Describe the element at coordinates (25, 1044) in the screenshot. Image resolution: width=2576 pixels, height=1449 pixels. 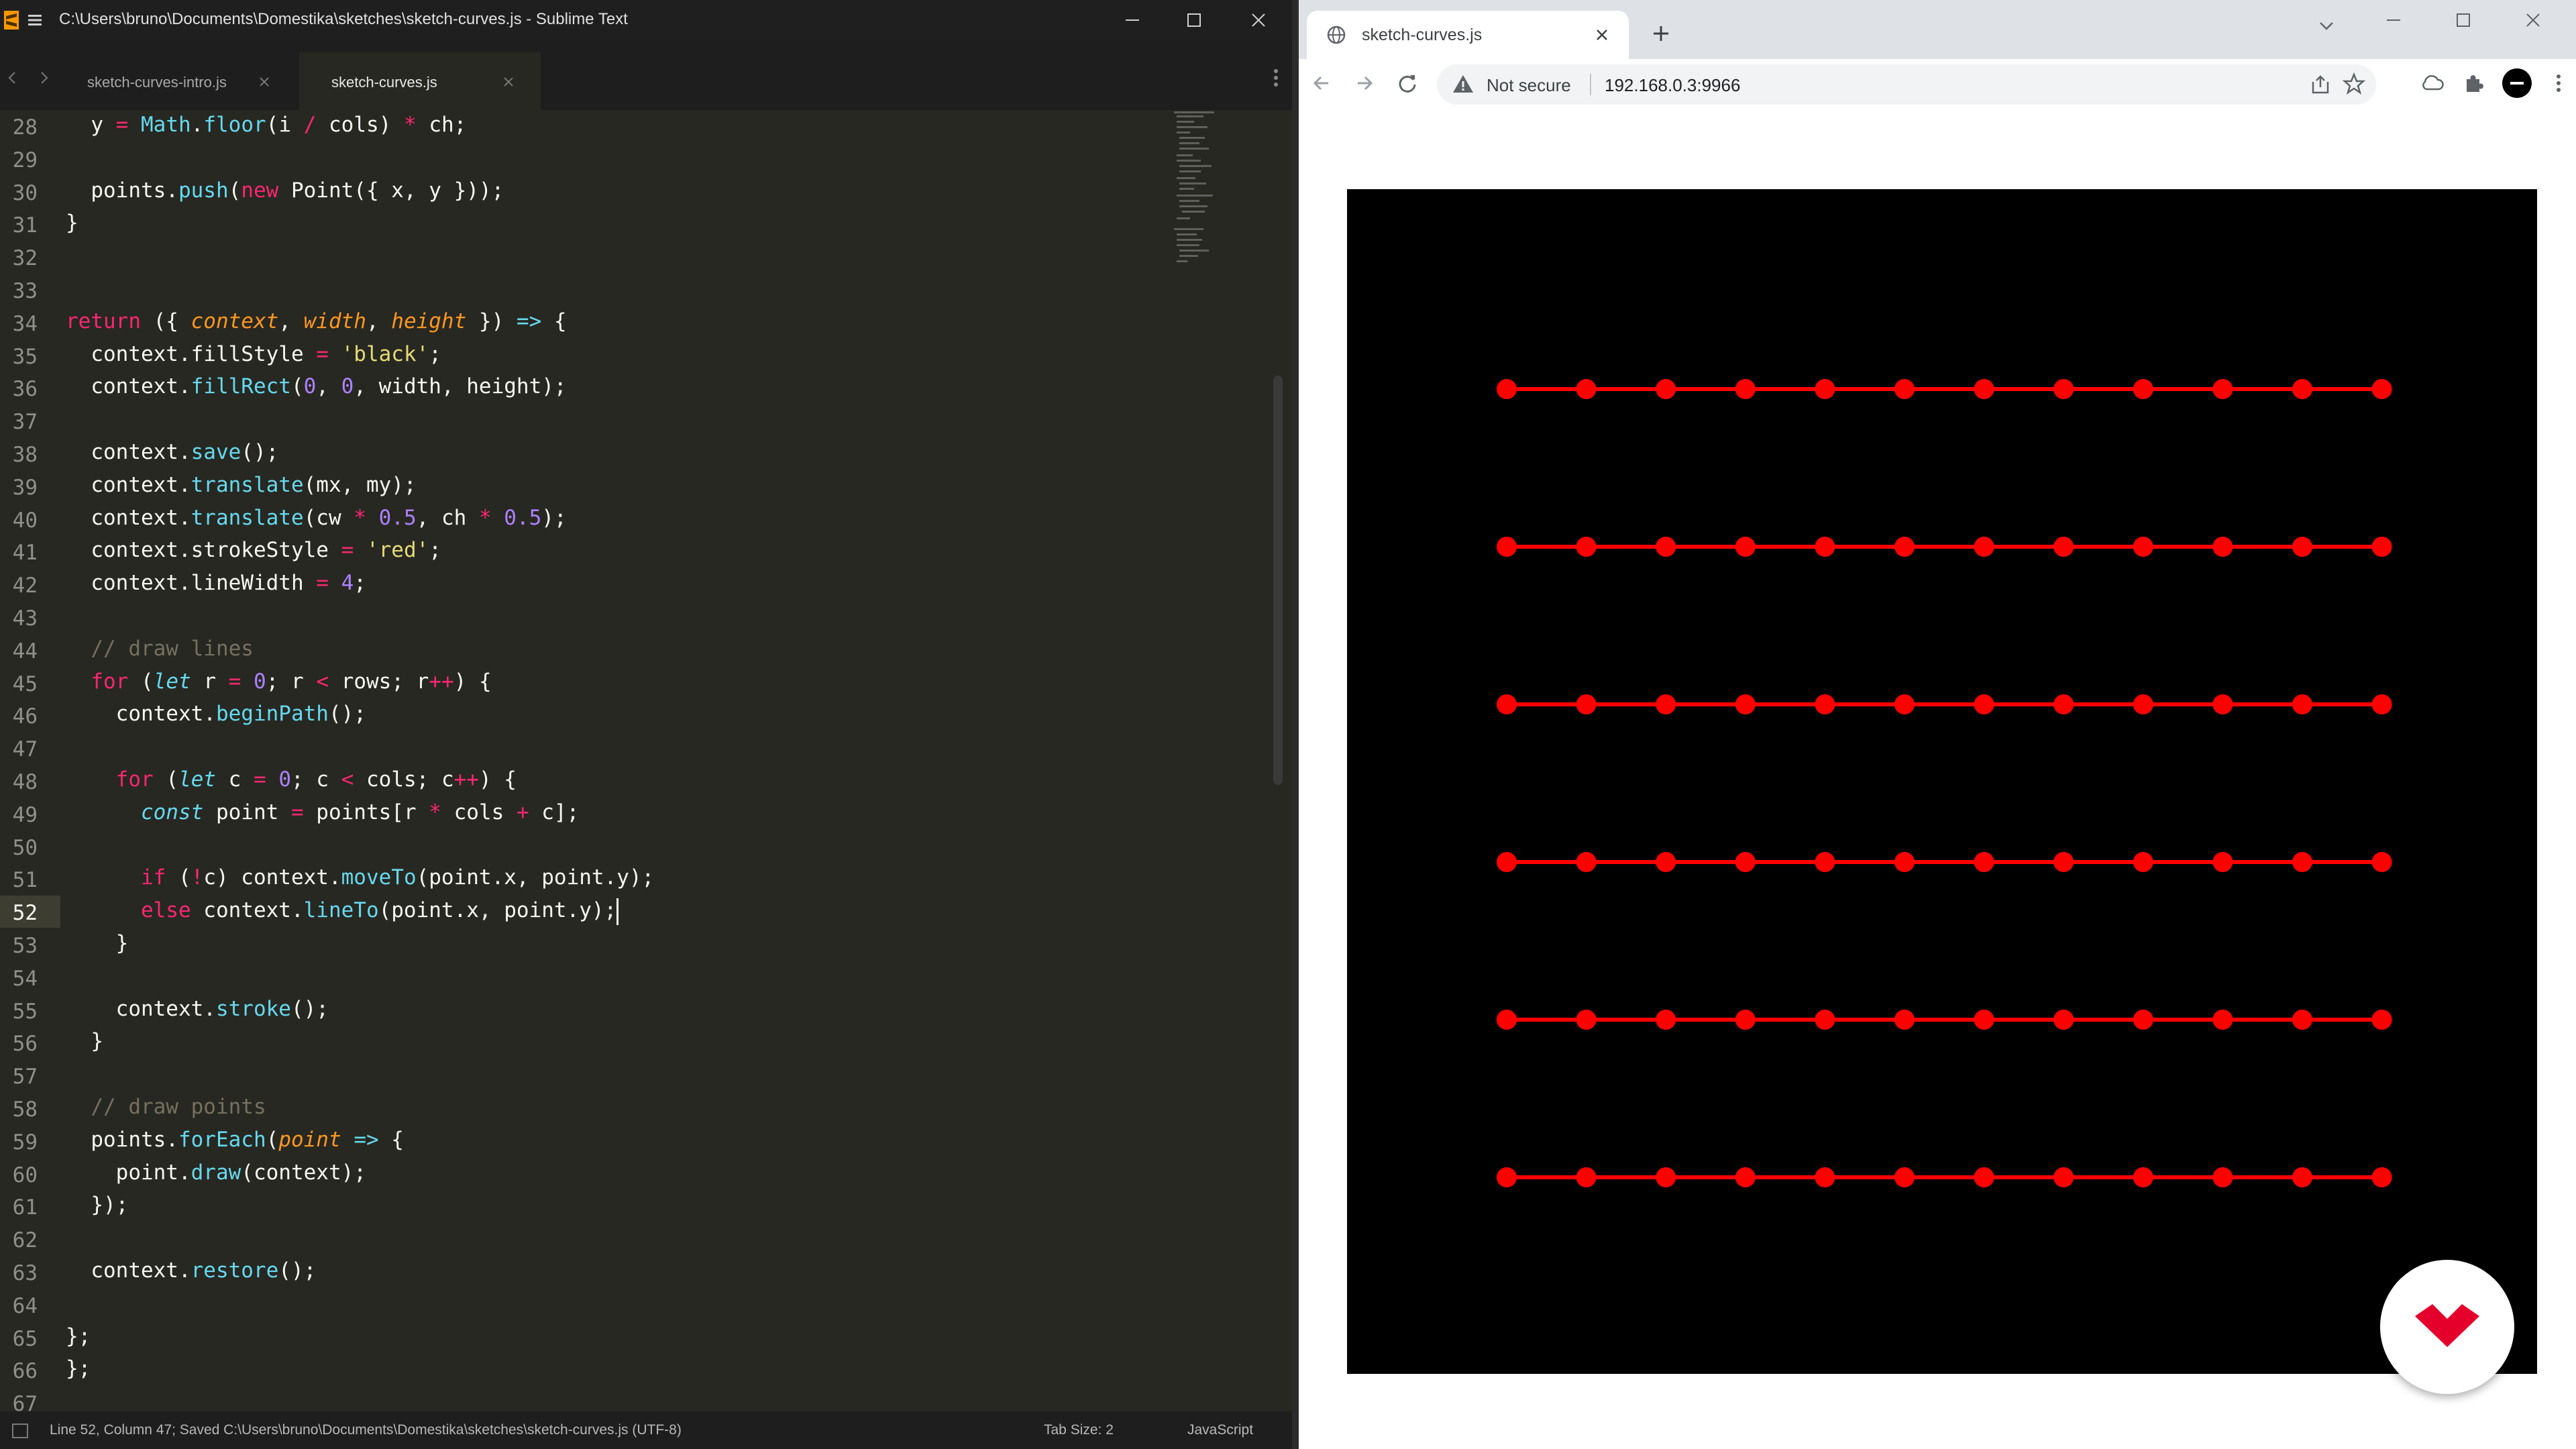
I see `line-number: 56` at that location.